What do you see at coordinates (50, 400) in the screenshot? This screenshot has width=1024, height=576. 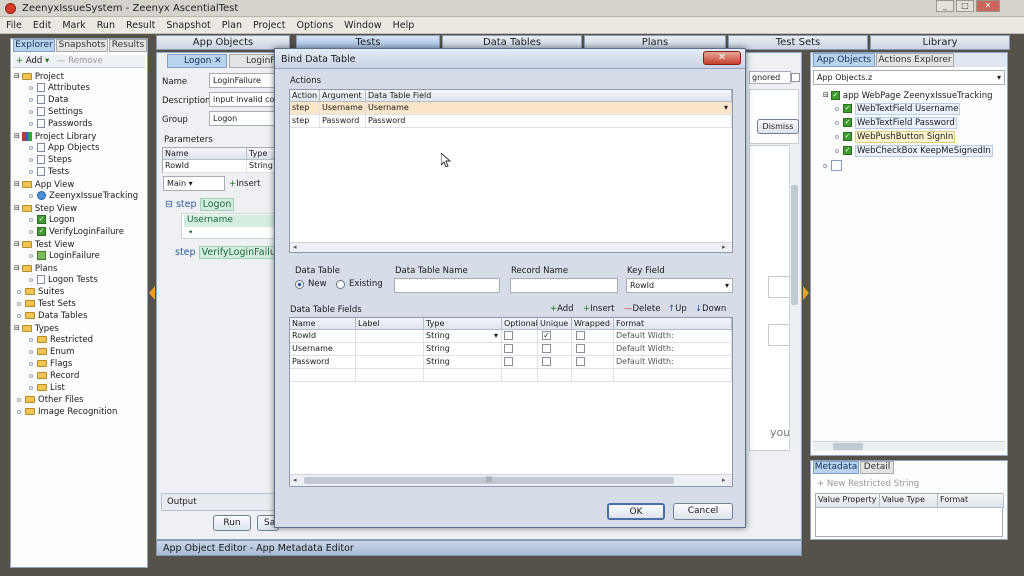 I see `tree-item: Other Files` at bounding box center [50, 400].